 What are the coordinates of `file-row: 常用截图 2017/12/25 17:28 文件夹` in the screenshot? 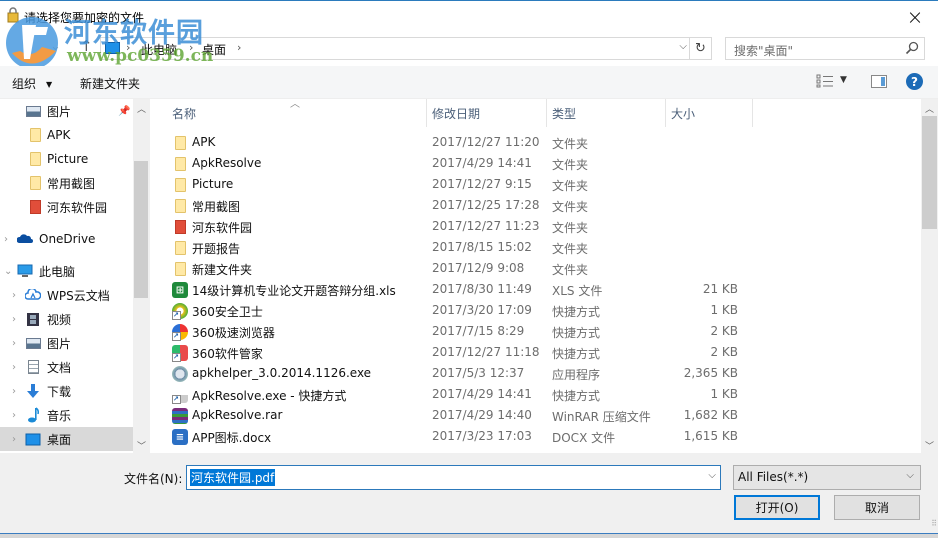 It's located at (538, 205).